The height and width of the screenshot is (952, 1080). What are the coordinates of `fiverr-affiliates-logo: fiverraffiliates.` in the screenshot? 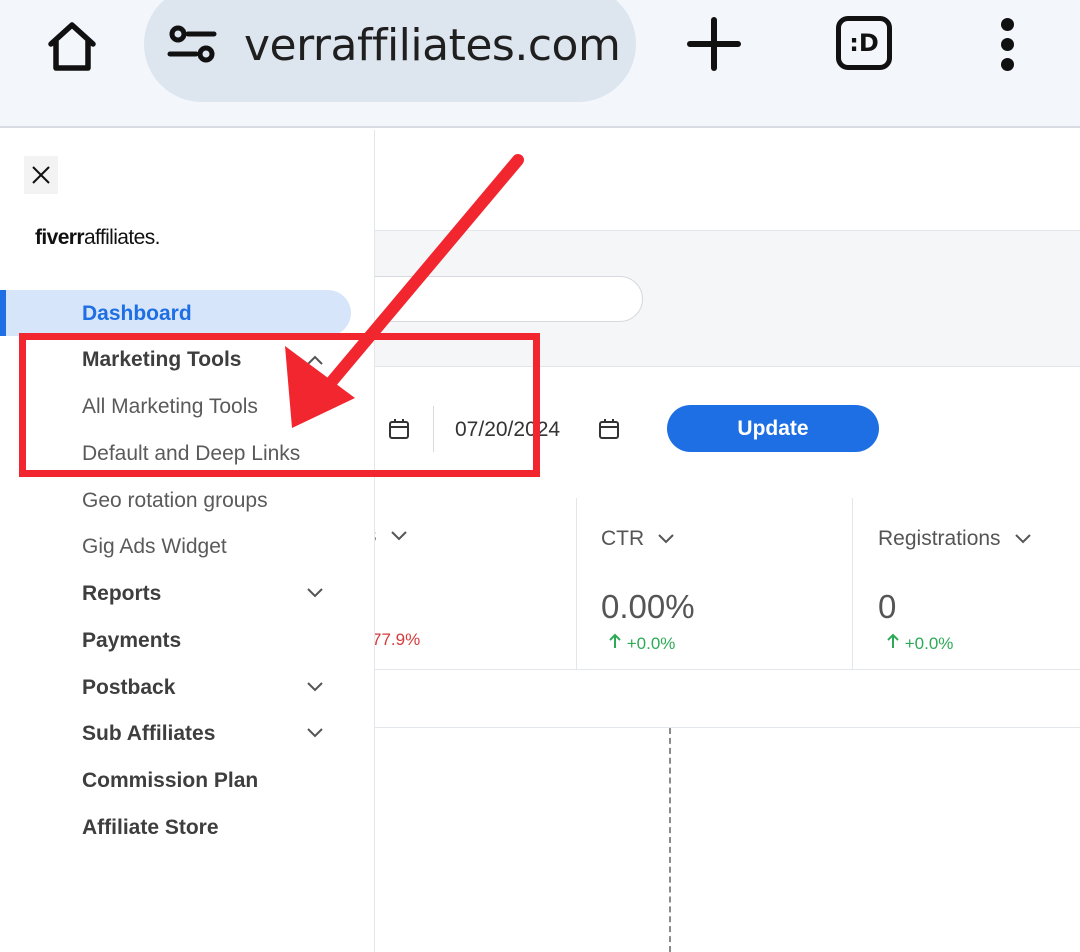 It's located at (97, 238).